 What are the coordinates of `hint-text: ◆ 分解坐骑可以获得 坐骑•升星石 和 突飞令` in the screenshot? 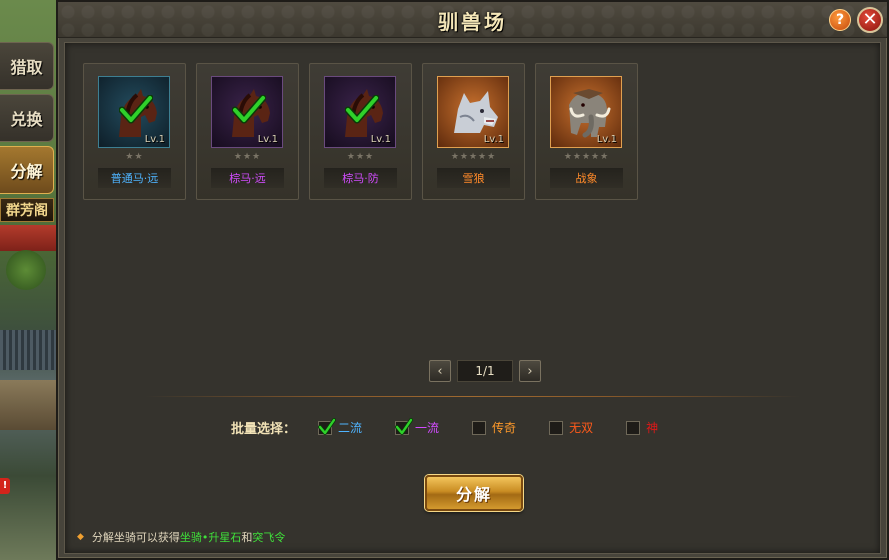 It's located at (181, 537).